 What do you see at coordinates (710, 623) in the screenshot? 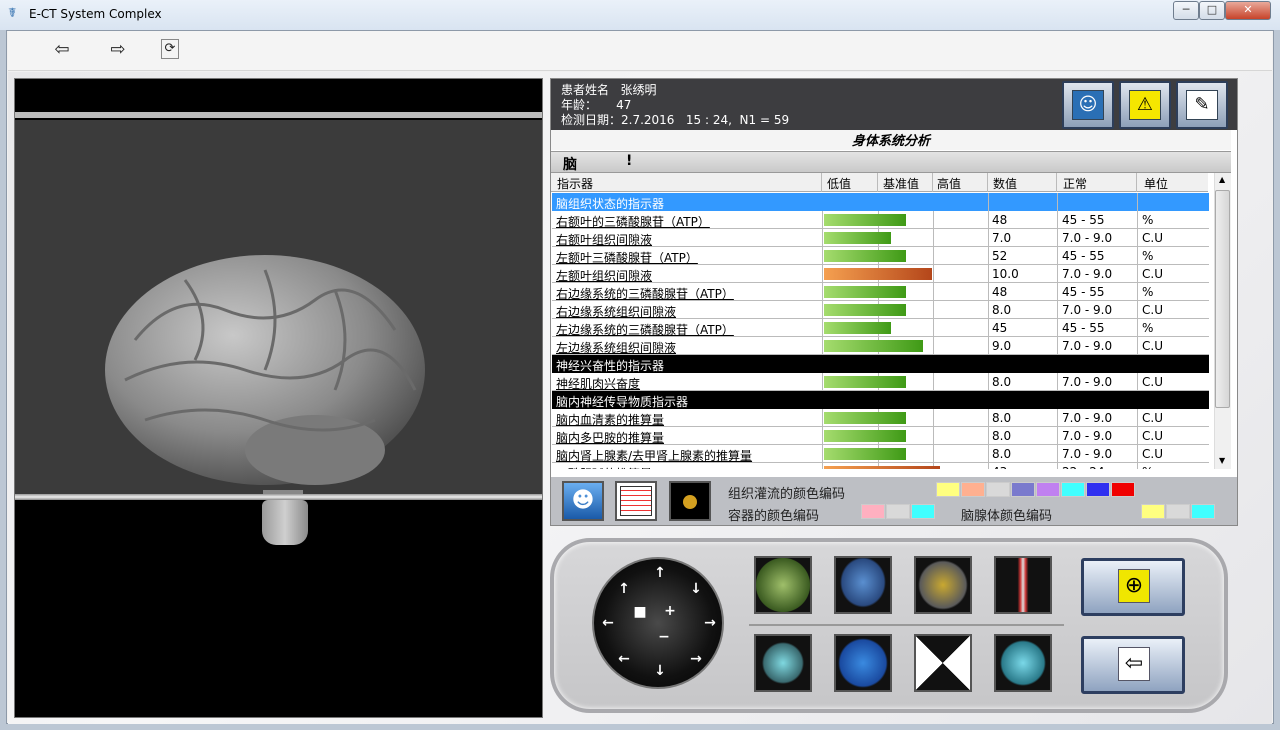
I see `rotate-right-icon: →` at bounding box center [710, 623].